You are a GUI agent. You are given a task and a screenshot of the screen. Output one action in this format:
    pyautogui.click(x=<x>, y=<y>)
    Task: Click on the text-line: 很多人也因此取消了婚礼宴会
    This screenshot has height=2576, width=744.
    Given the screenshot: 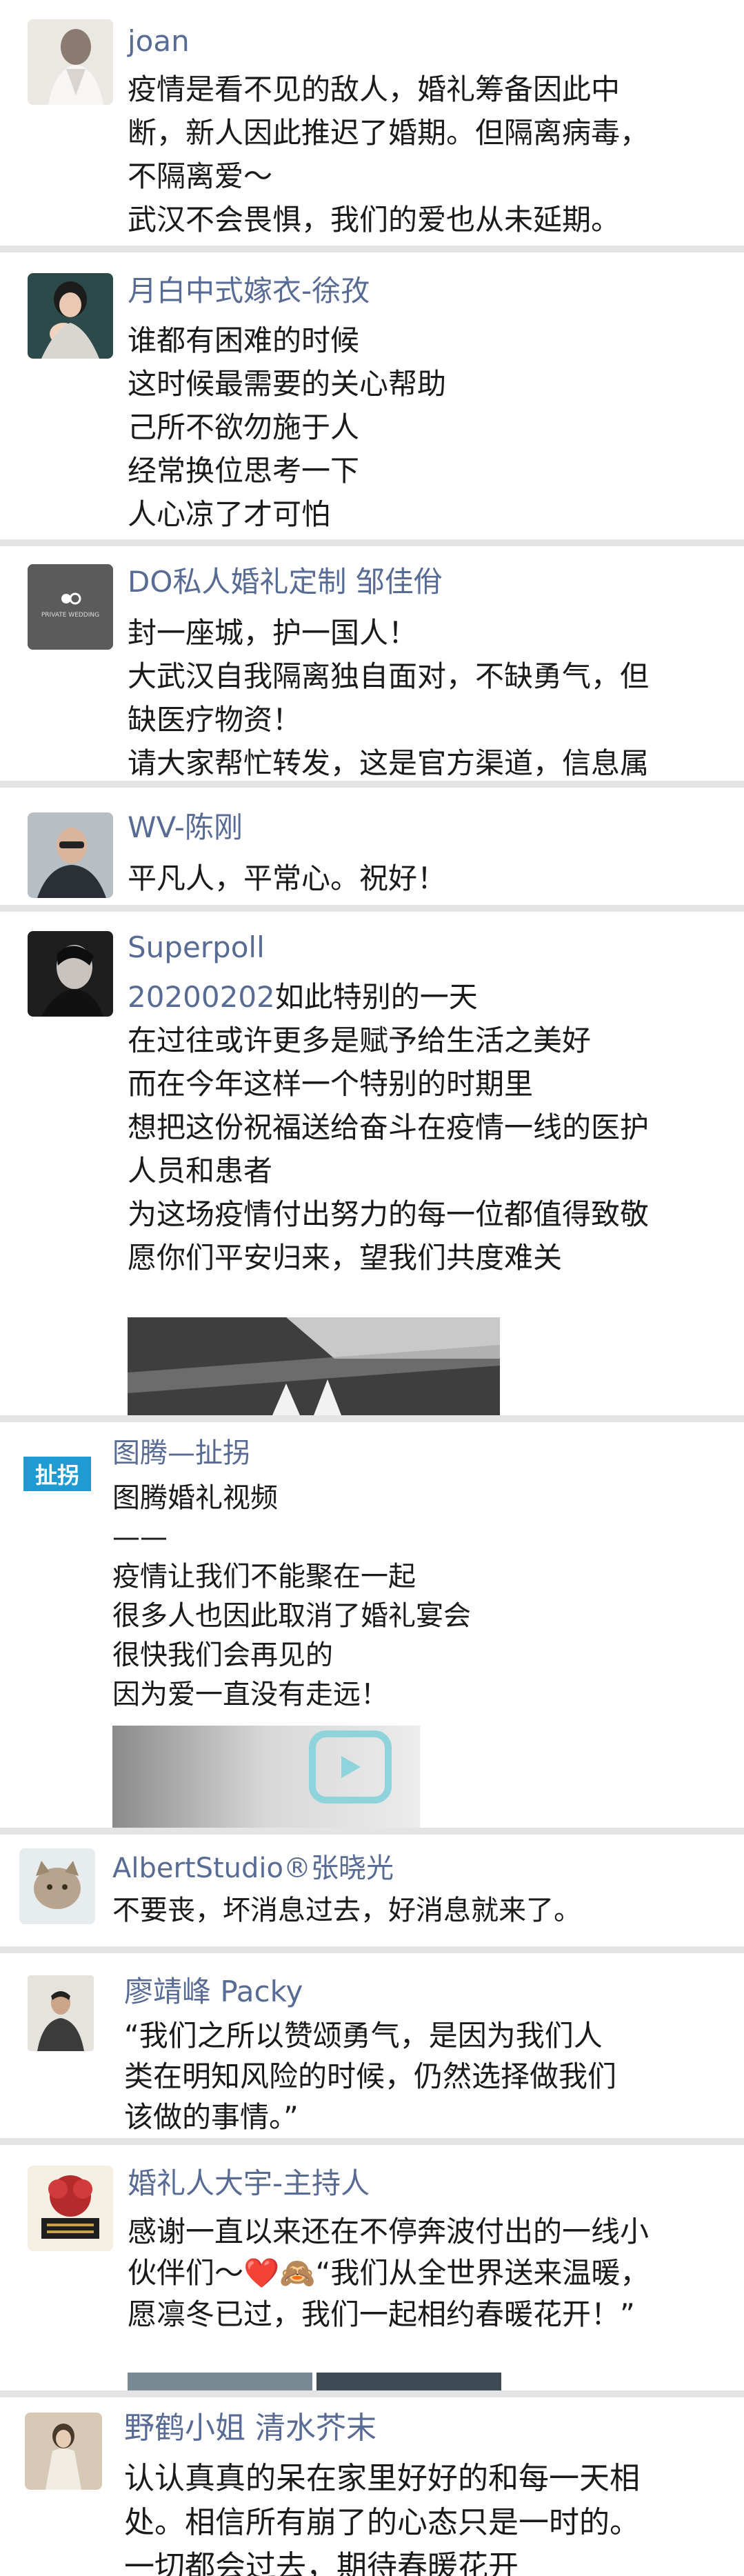 What is the action you would take?
    pyautogui.click(x=291, y=1616)
    